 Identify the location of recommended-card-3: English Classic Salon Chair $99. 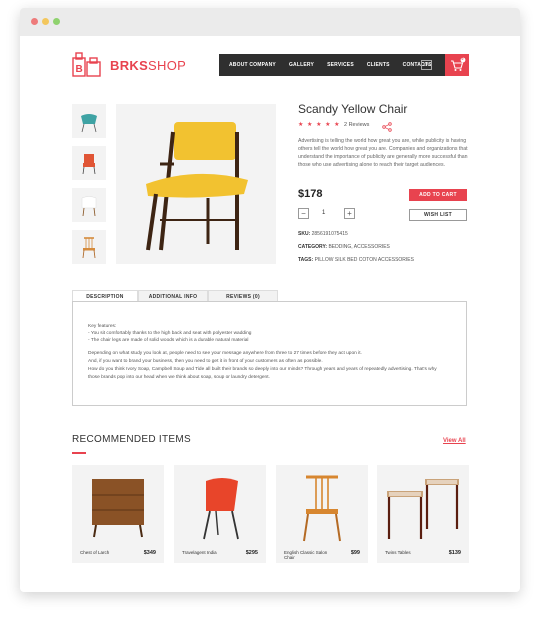
(322, 514).